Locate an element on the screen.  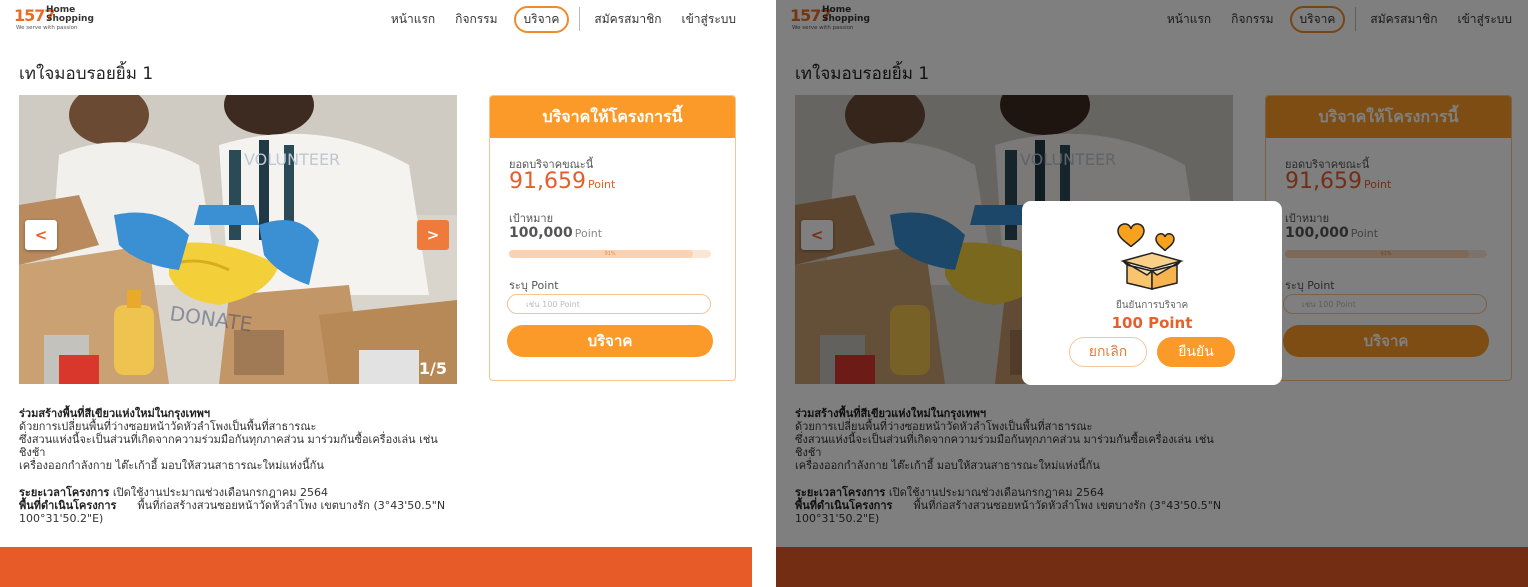
confirm-amount: 100 Point is located at coordinates (1152, 323).